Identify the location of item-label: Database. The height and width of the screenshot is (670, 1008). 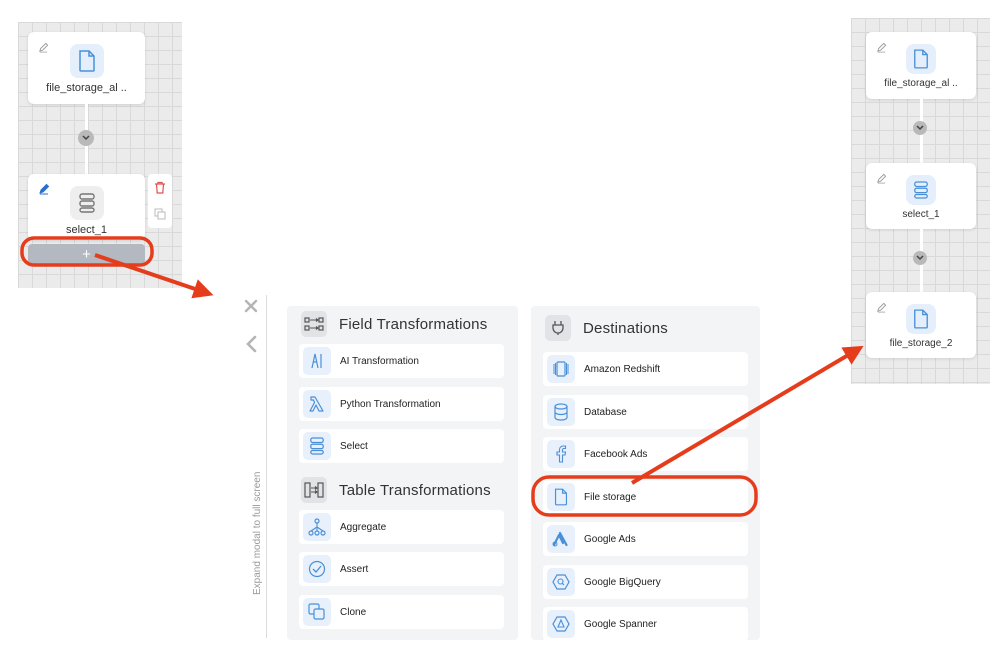
(605, 412).